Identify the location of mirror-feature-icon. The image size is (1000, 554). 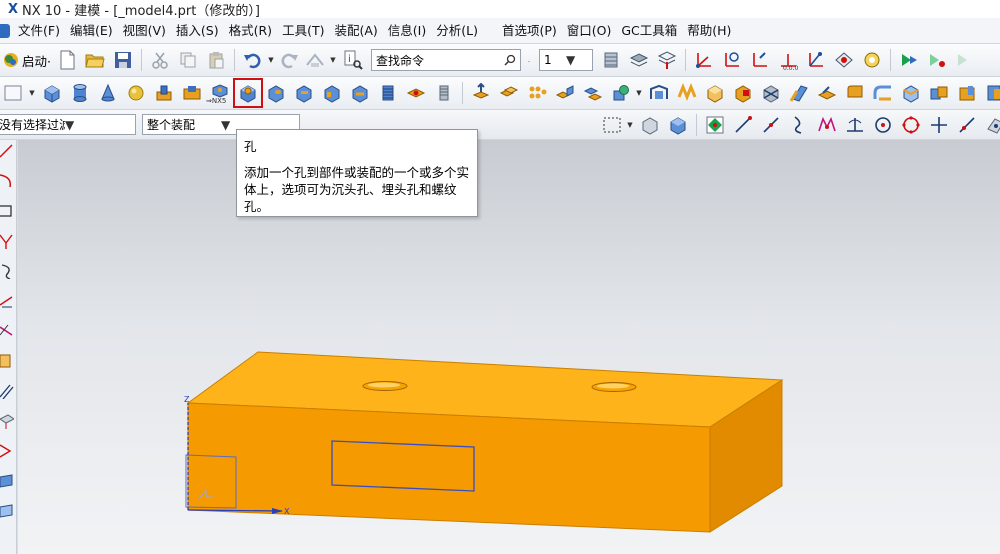
(565, 93).